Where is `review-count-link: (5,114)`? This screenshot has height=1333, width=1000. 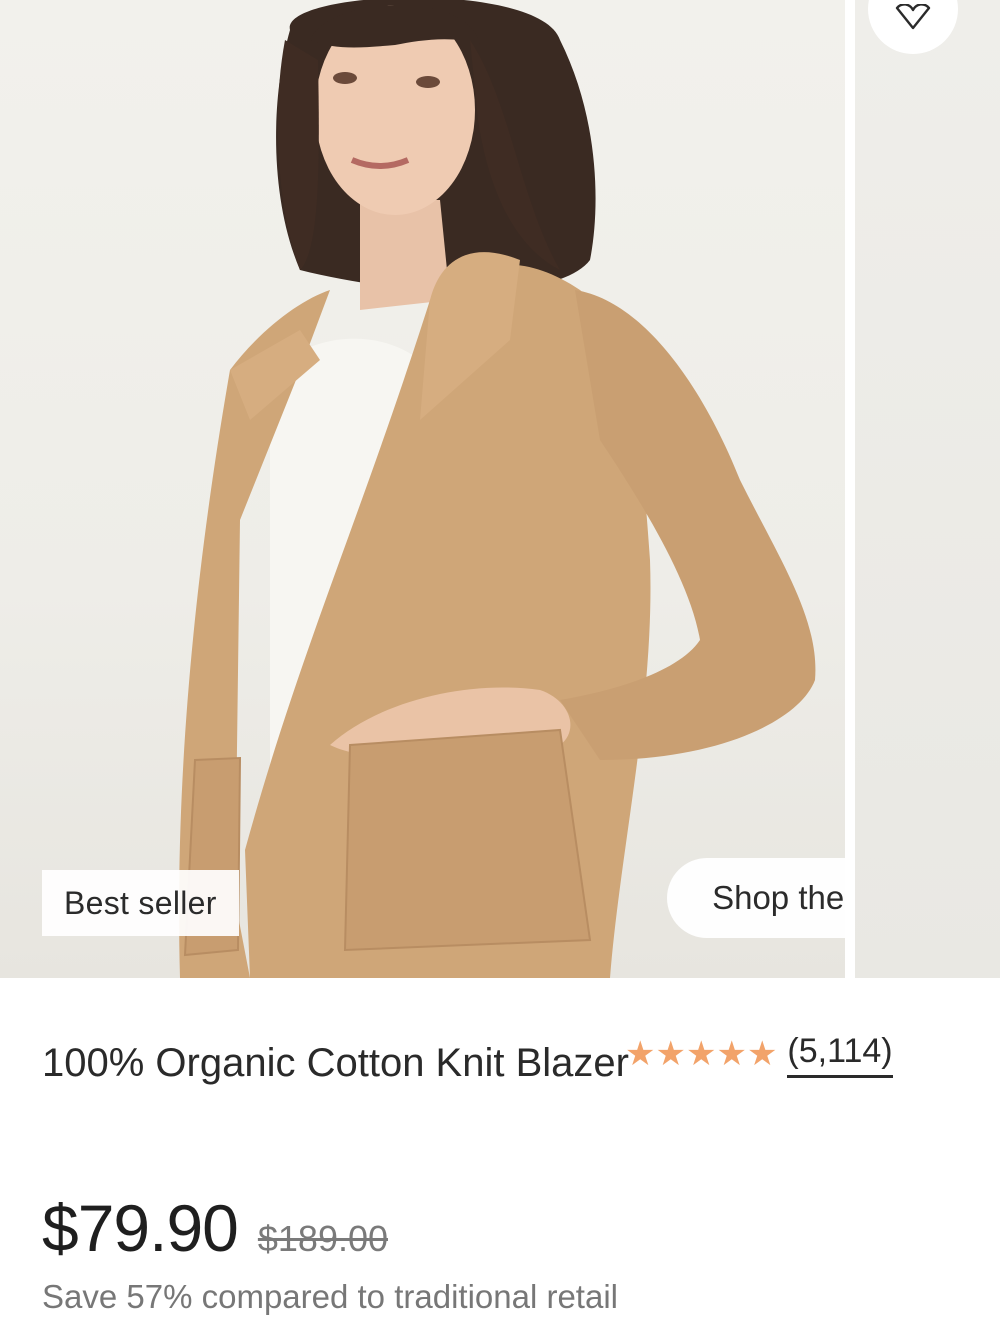 review-count-link: (5,114) is located at coordinates (840, 1054).